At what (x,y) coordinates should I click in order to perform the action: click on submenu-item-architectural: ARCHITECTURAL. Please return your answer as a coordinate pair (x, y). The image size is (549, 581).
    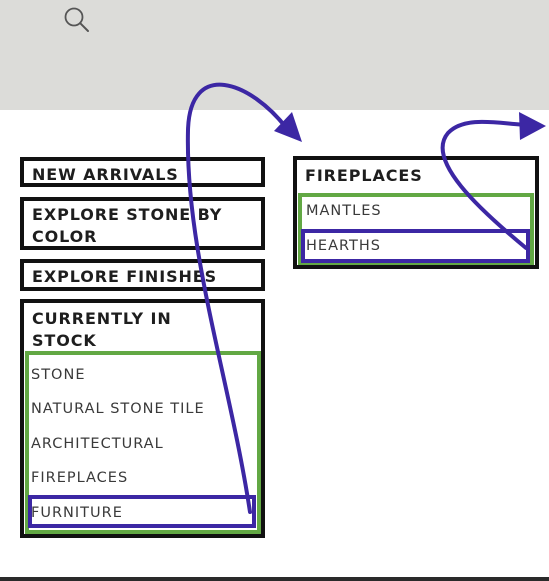
    Looking at the image, I should click on (97, 444).